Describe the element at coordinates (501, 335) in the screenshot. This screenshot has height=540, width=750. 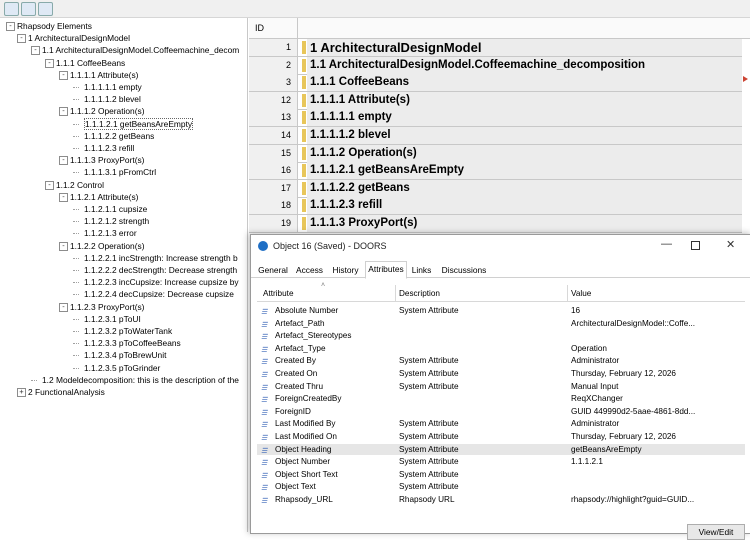
I see `attribute-row: ☰ Artefact_Stereotypes` at that location.